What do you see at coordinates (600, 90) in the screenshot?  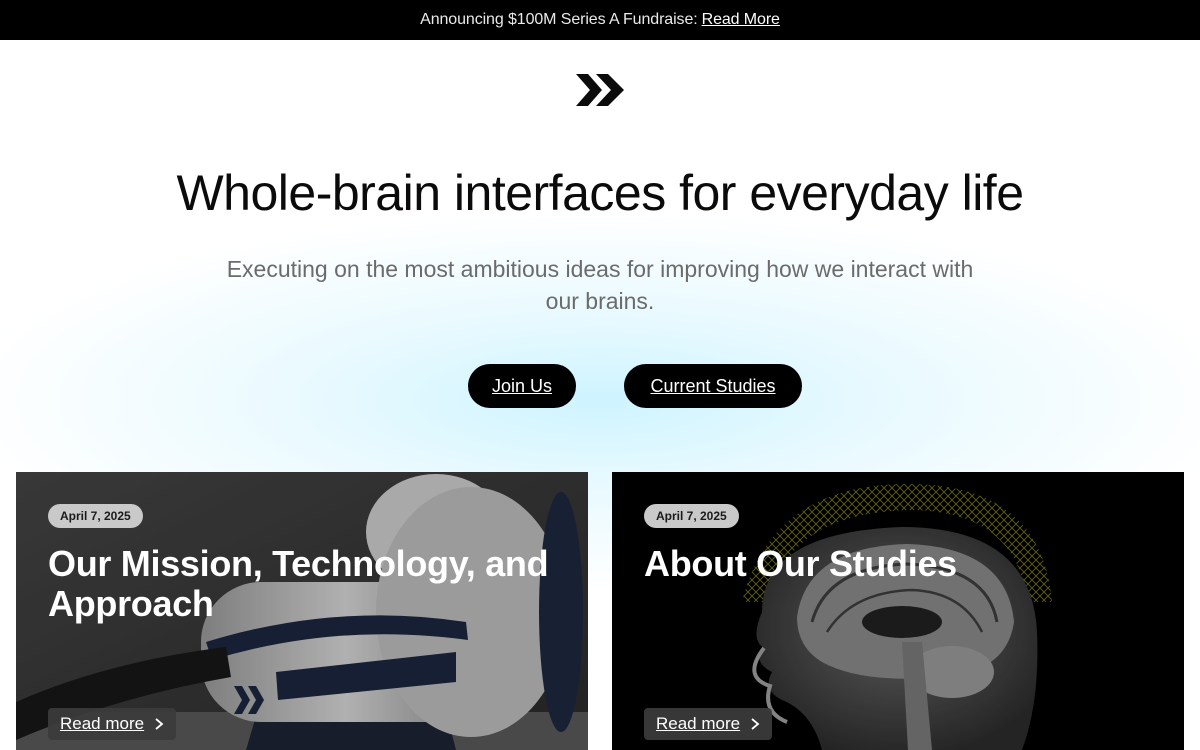 I see `double-chevron-logo-icon` at bounding box center [600, 90].